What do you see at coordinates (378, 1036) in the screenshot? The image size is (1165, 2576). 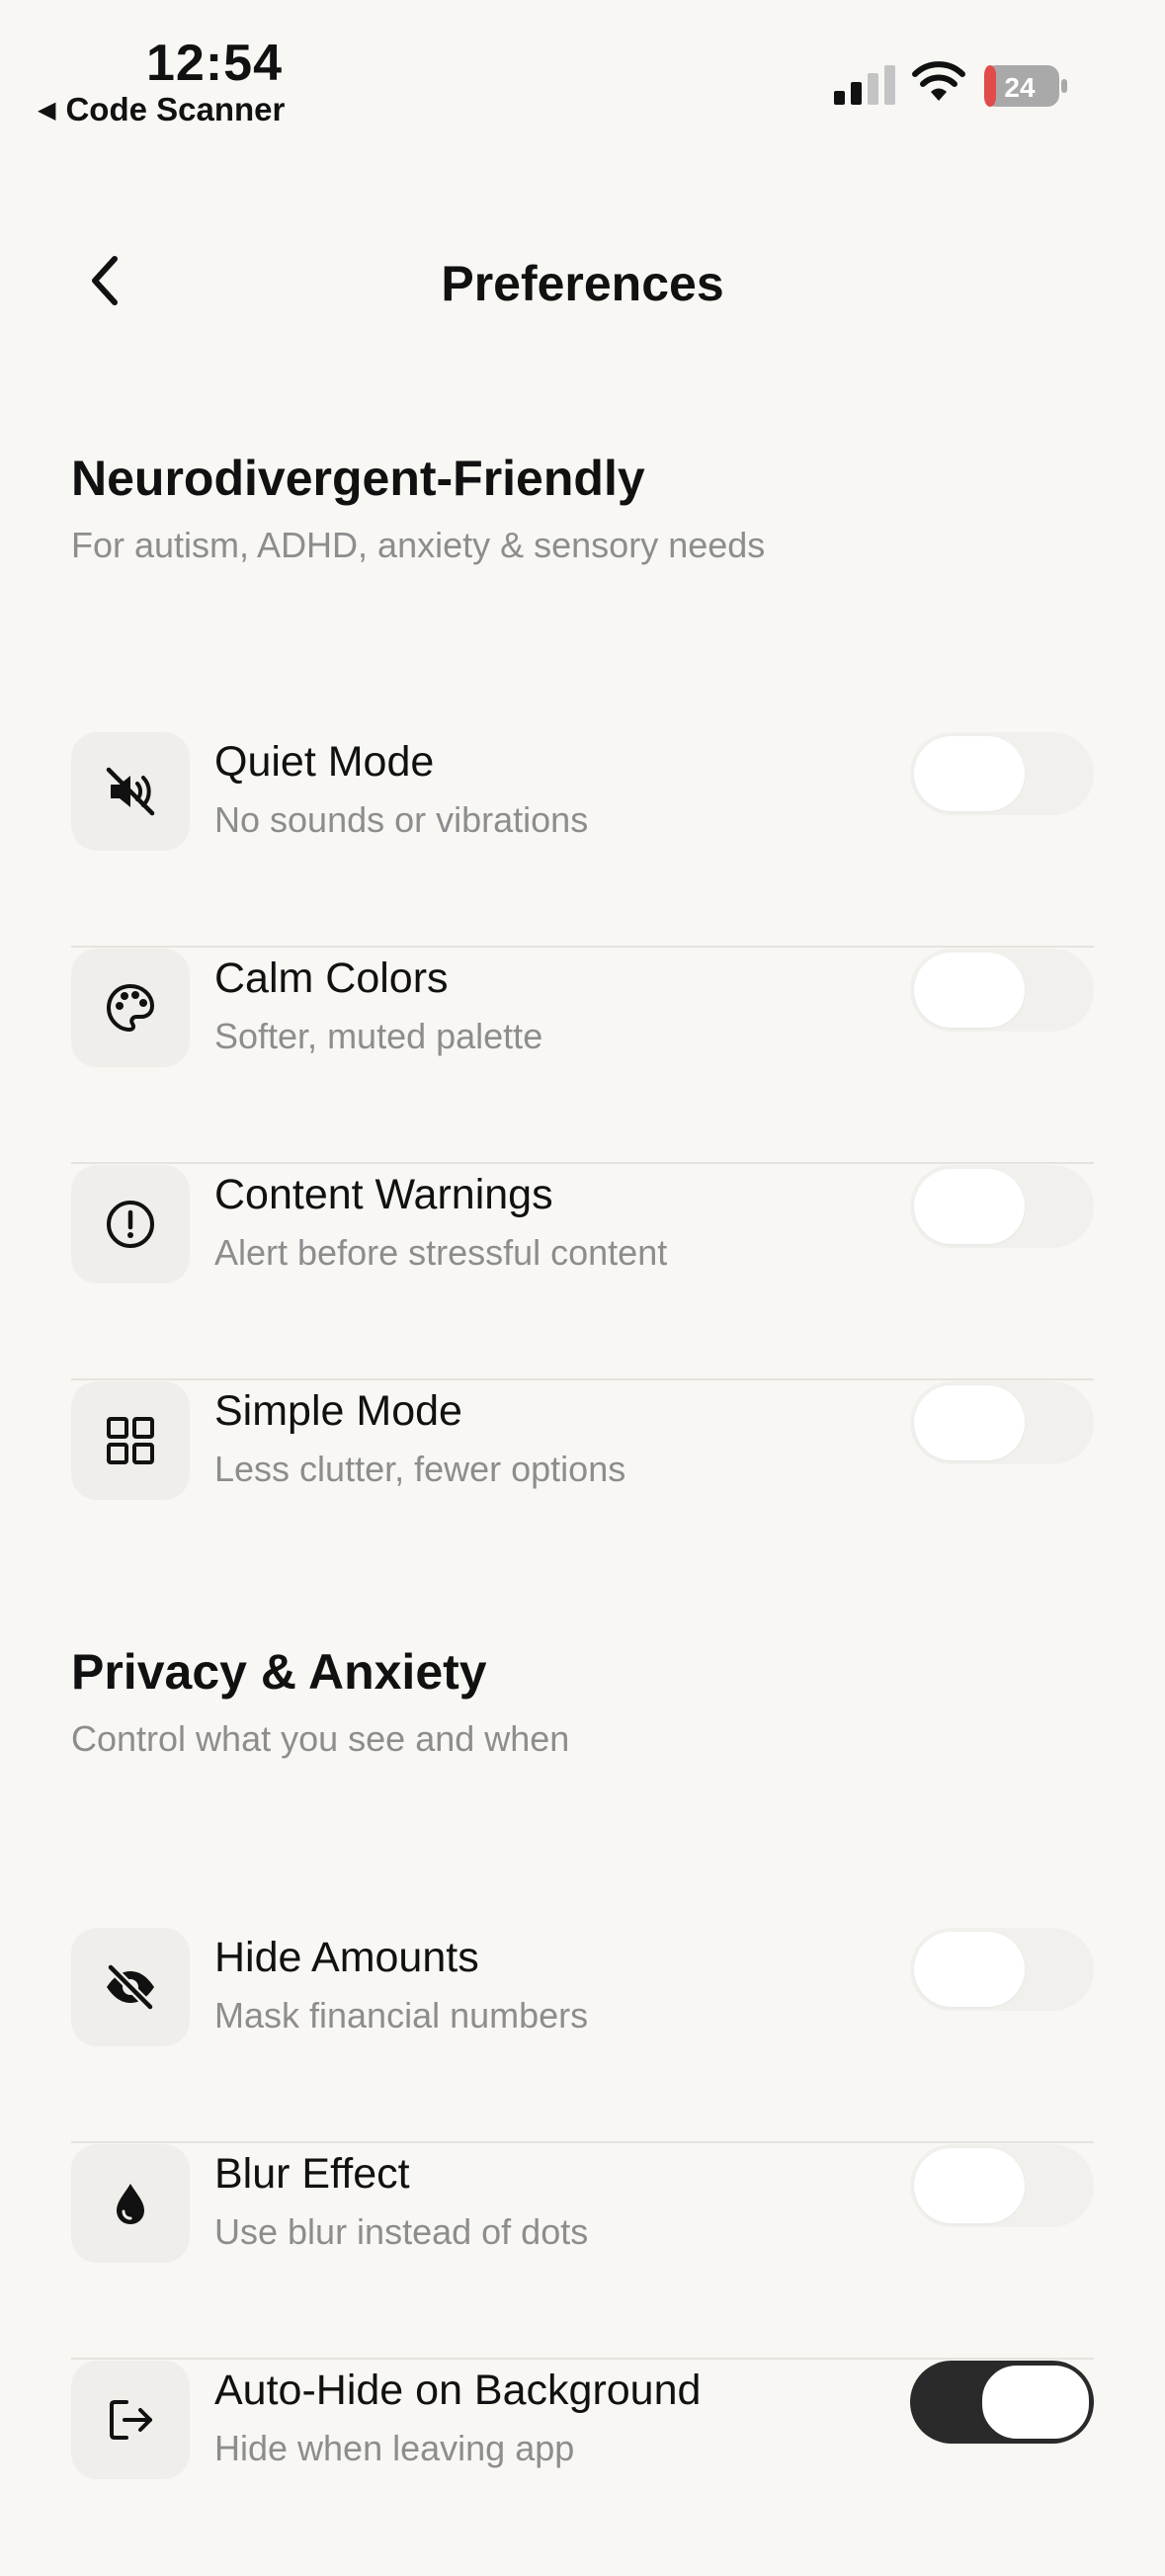 I see `setting-description: Softer, muted palette` at bounding box center [378, 1036].